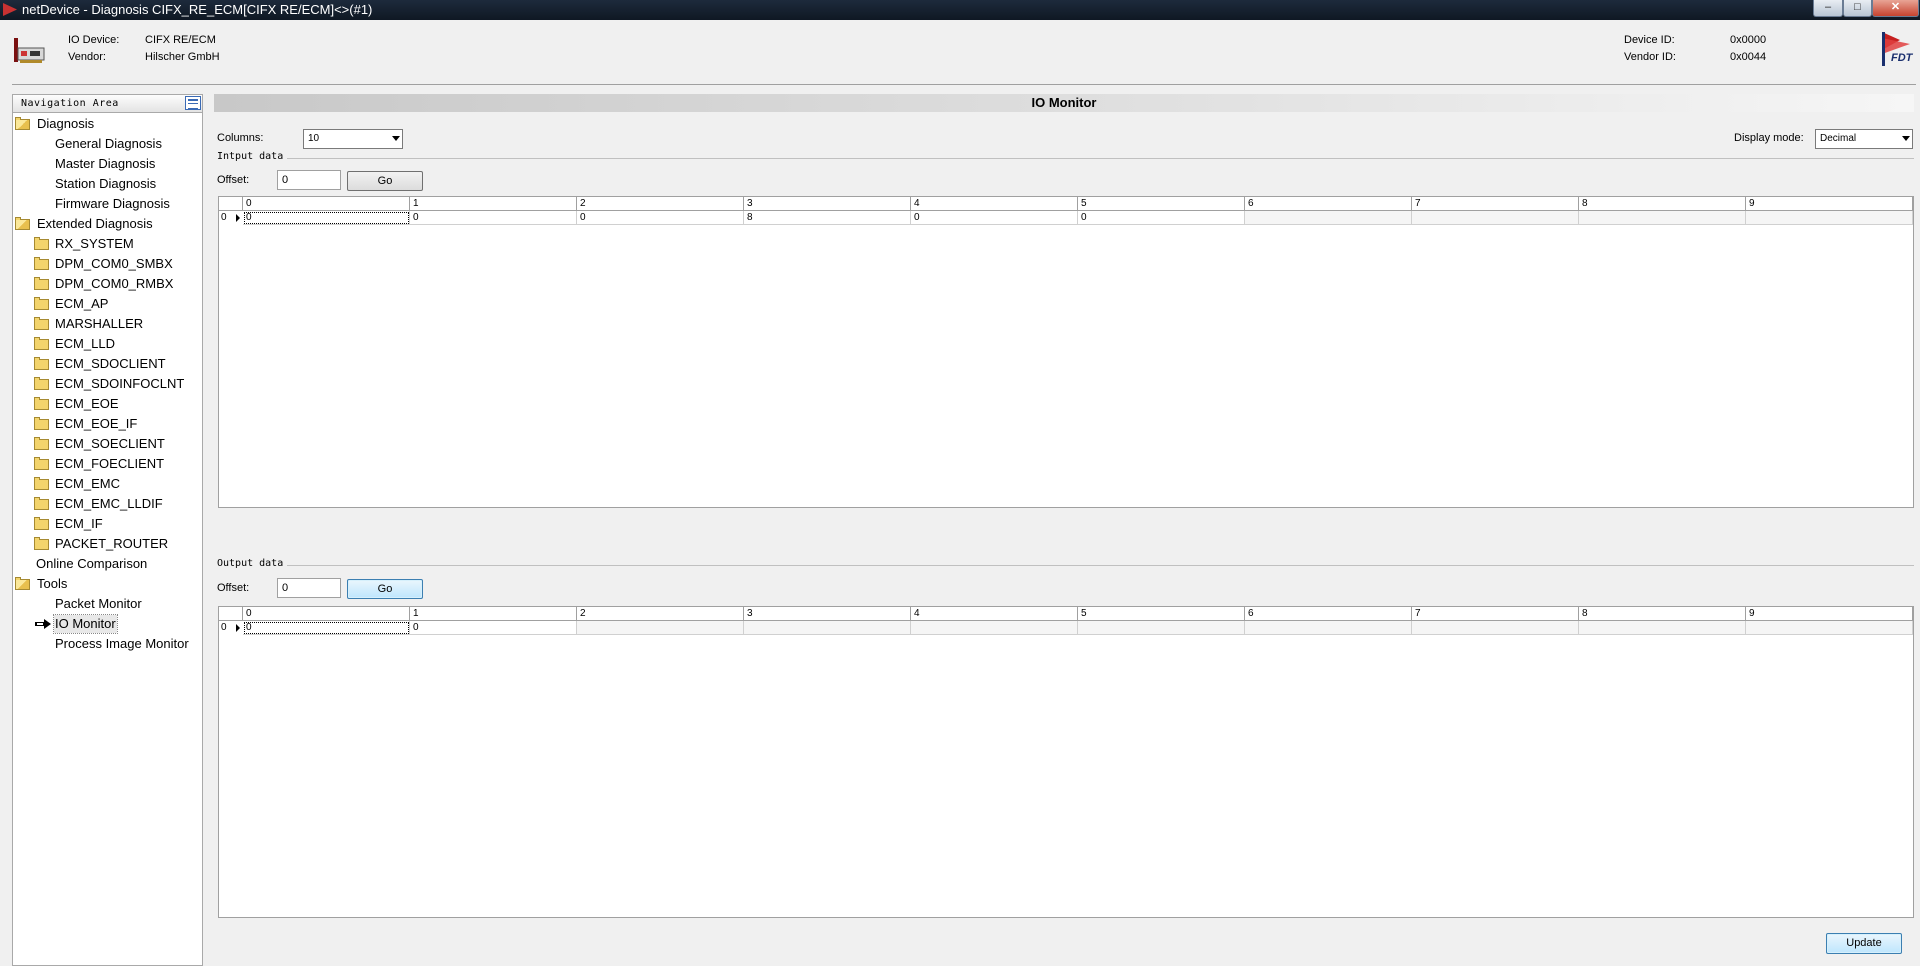 The image size is (1920, 966). Describe the element at coordinates (1829, 614) in the screenshot. I see `output-column-header: 9` at that location.